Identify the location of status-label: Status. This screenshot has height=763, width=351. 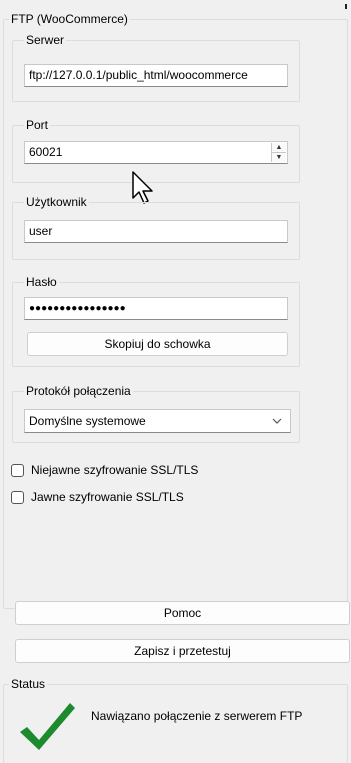
(28, 684).